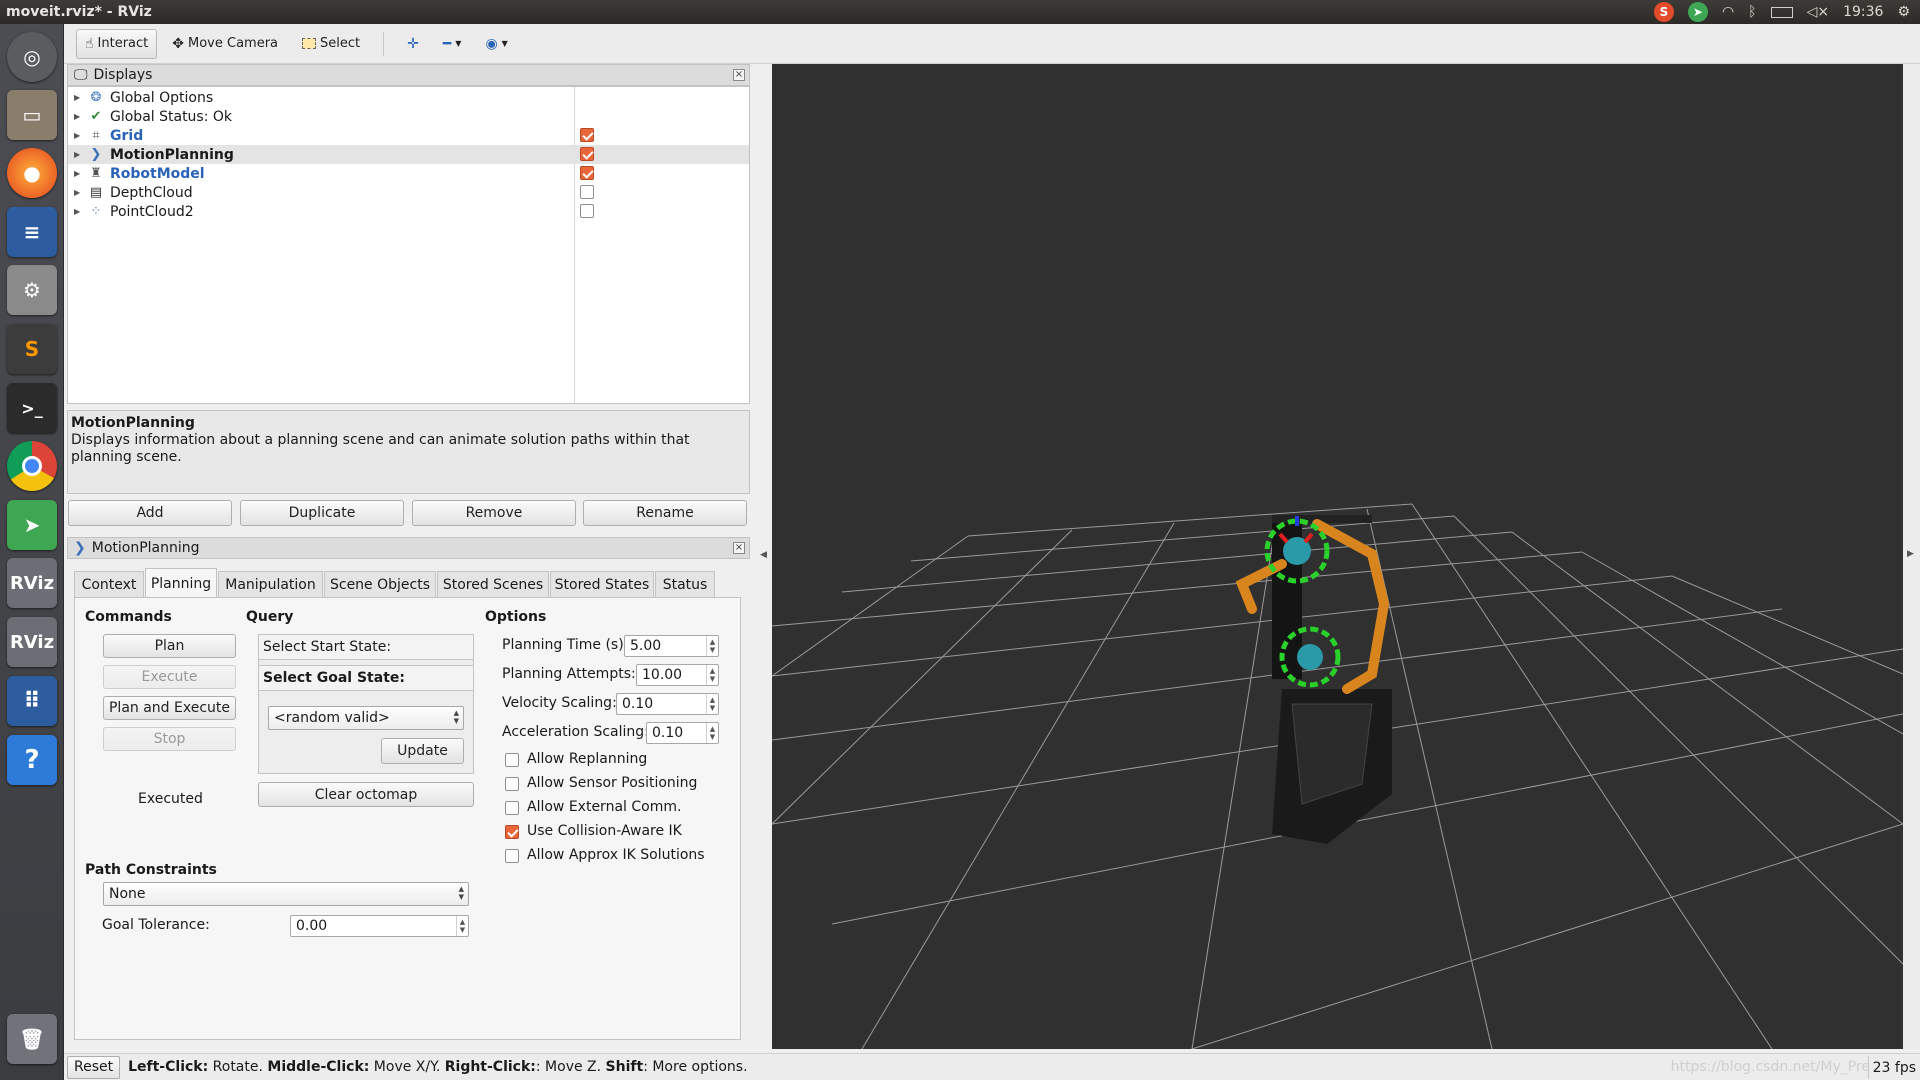 This screenshot has height=1080, width=1920. Describe the element at coordinates (32, 525) in the screenshot. I see `telegram-icon: ➤` at that location.